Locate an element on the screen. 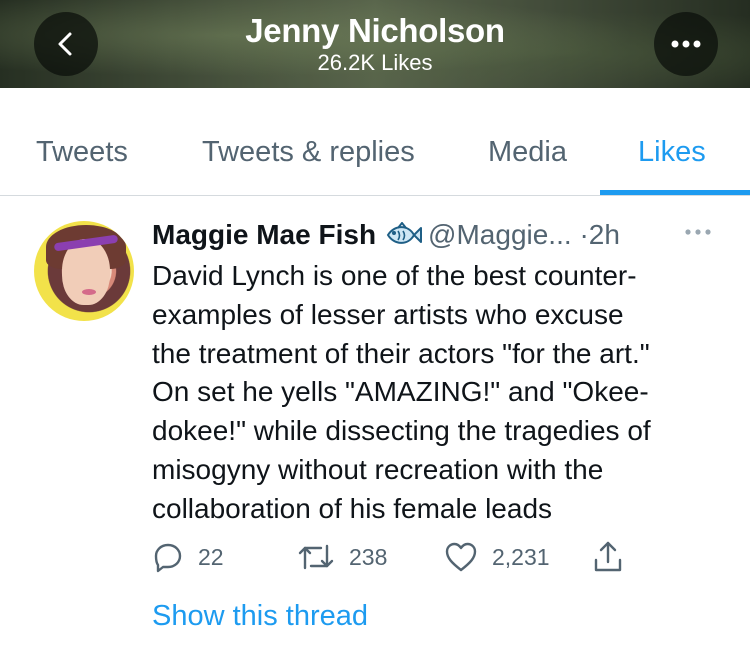 Image resolution: width=750 pixels, height=664 pixels. share-icon is located at coordinates (608, 556).